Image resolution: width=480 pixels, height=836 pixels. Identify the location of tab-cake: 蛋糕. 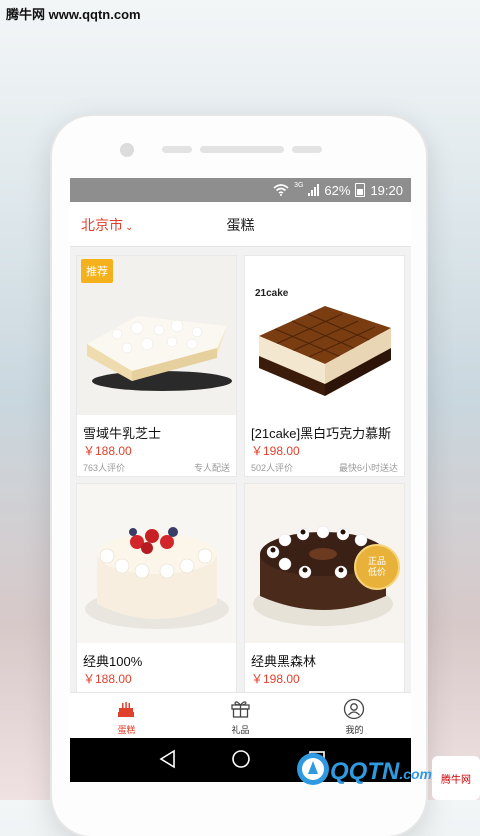
(126, 716).